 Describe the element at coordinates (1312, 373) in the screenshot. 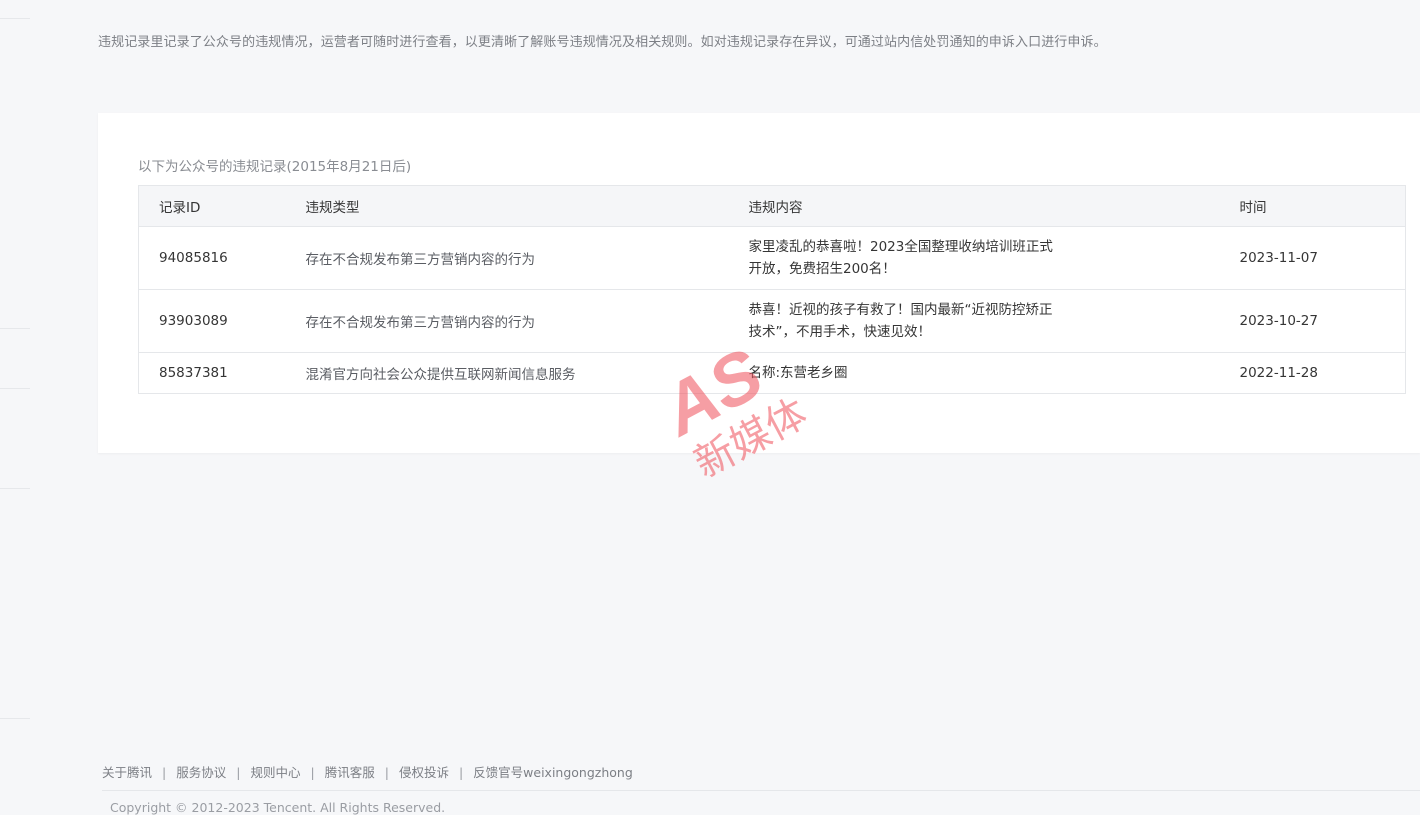

I see `record-time: 2022-11-28` at that location.